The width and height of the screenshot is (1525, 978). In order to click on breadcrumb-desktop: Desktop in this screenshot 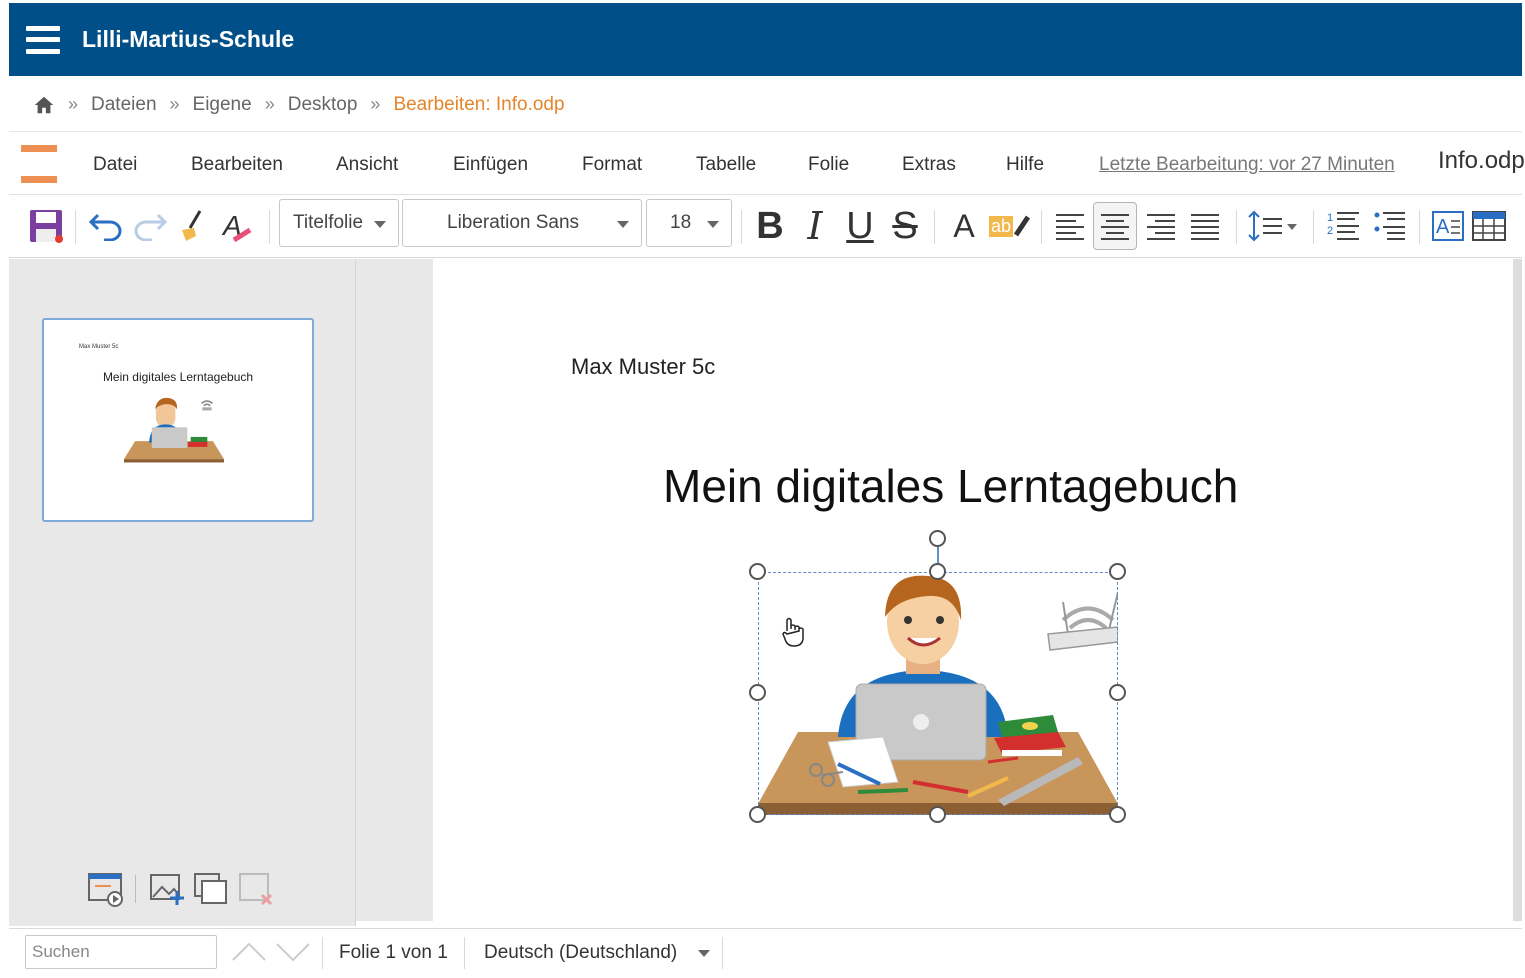, I will do `click(323, 105)`.